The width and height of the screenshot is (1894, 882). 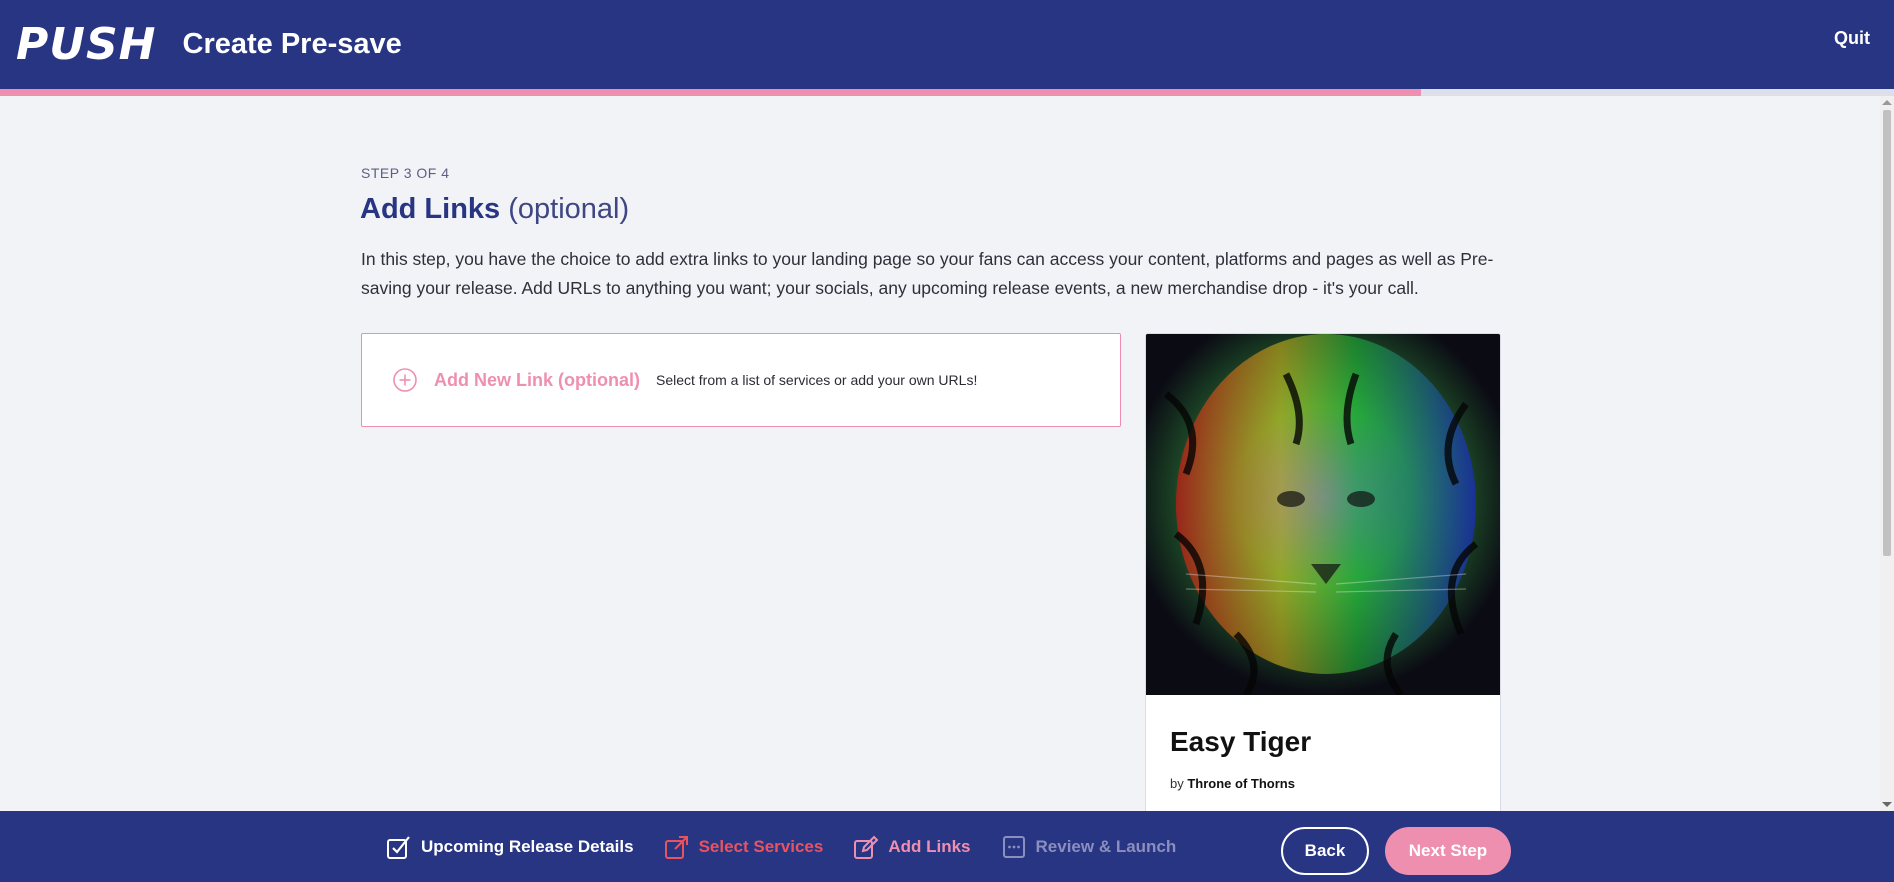 What do you see at coordinates (676, 847) in the screenshot?
I see `share-icon` at bounding box center [676, 847].